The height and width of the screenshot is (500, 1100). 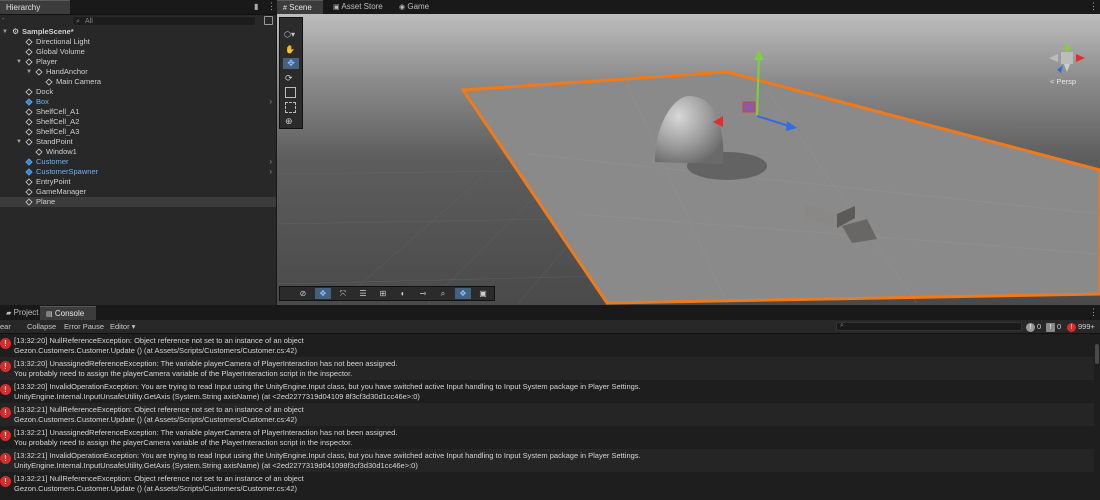 I want to click on hierarchy-item: ShelfCell_A1, so click(x=138, y=112).